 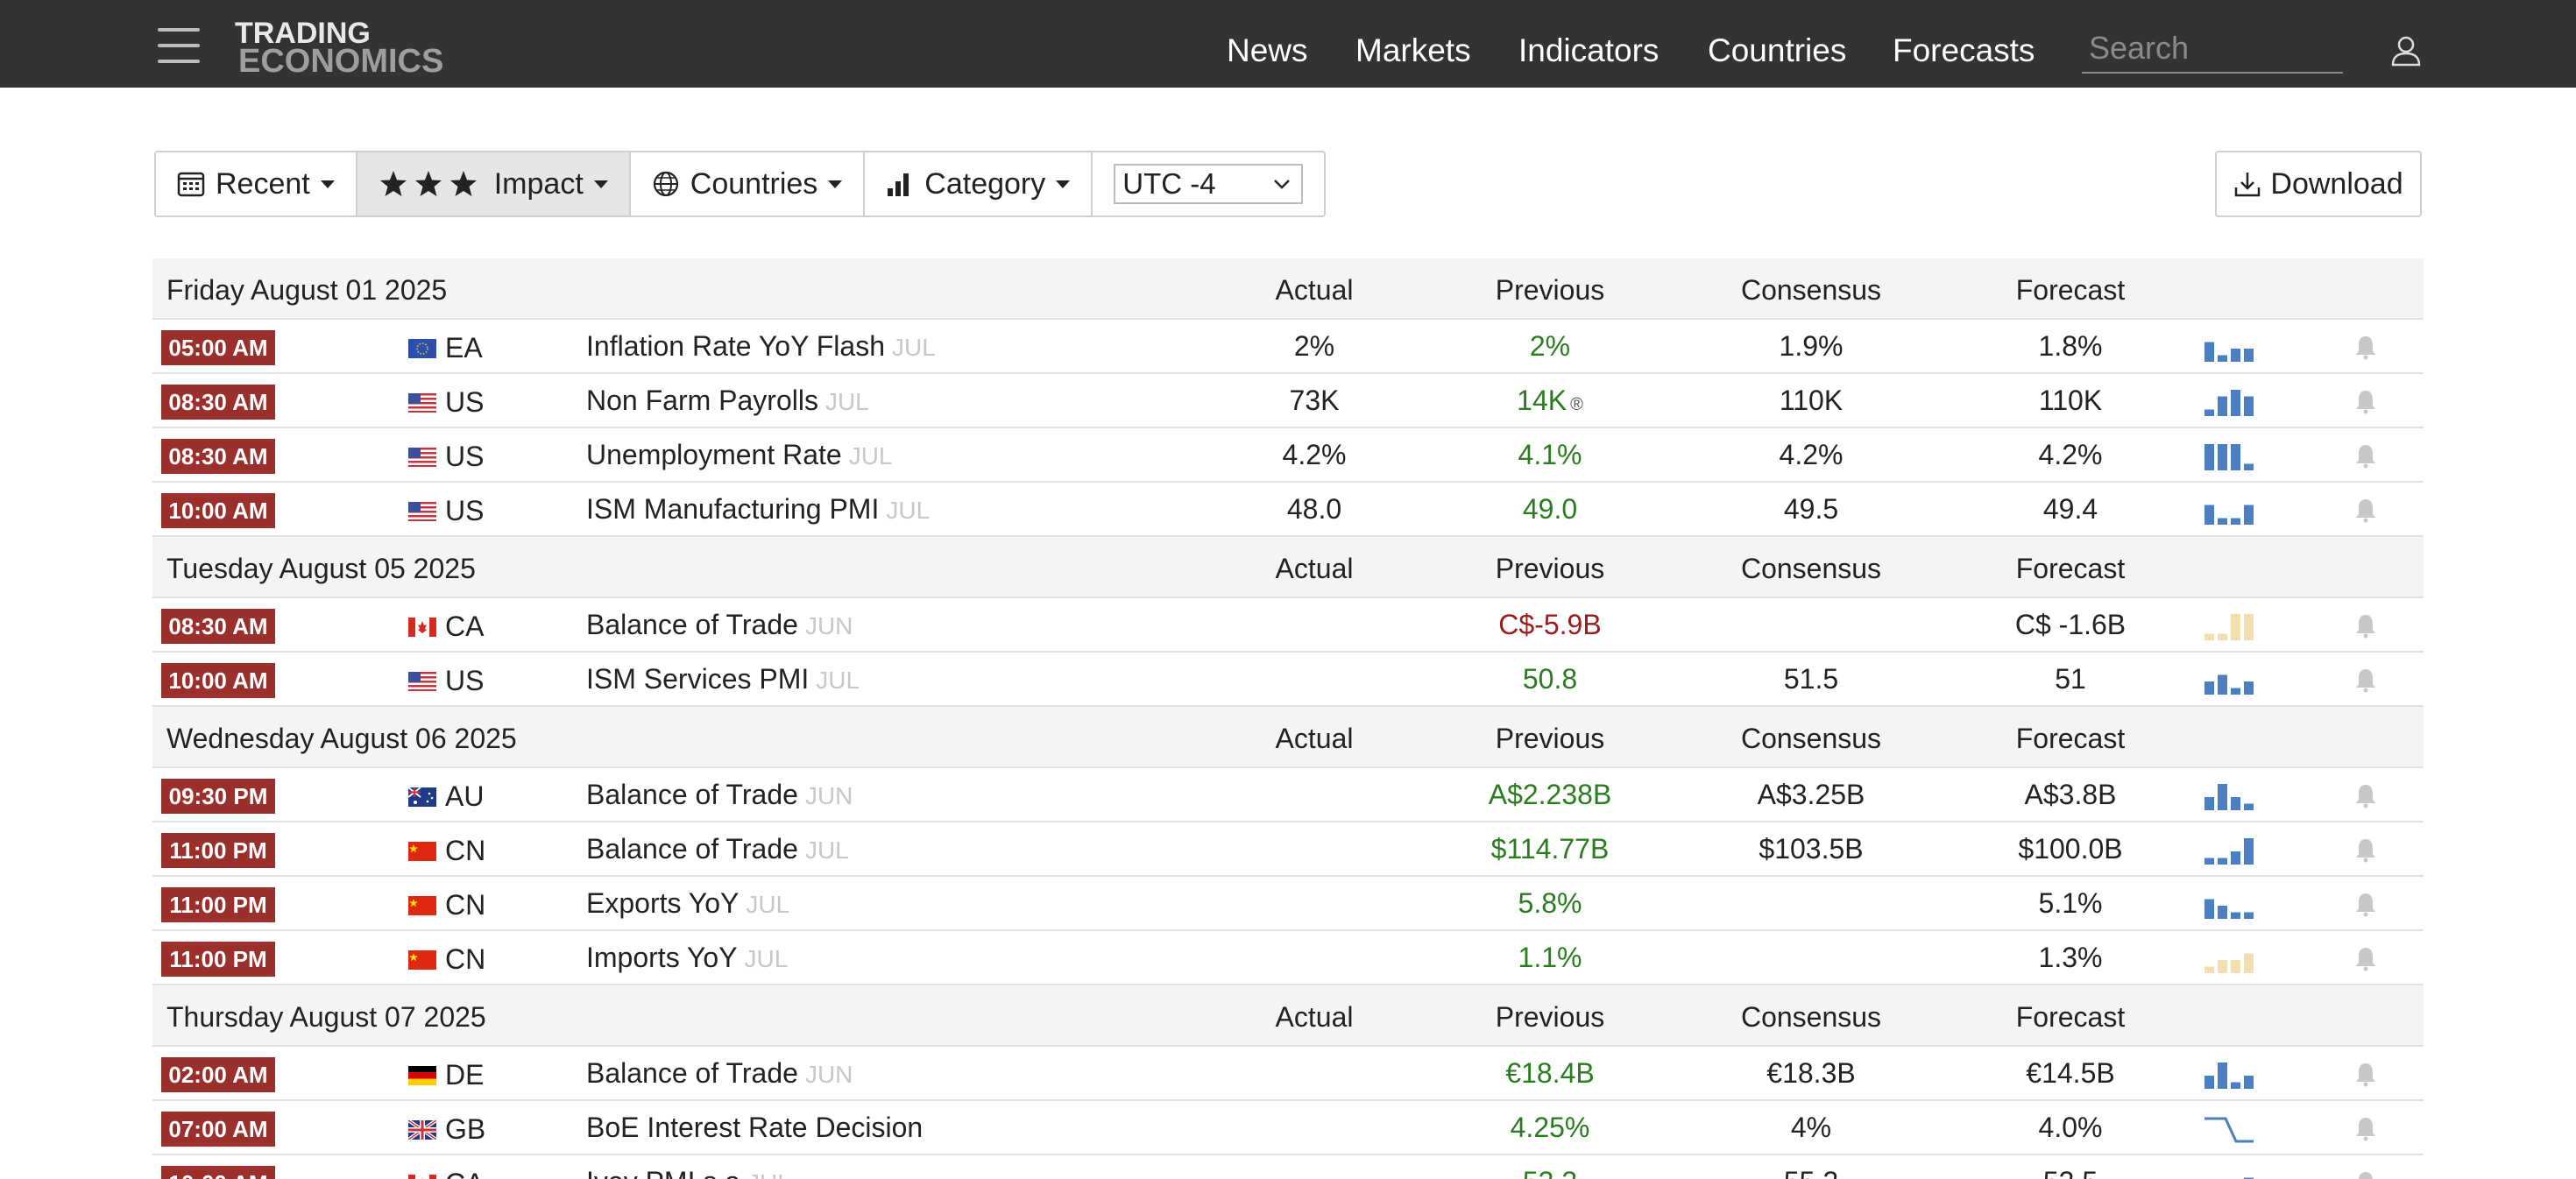 I want to click on event-name: Inflation Rate YoY Flash JUL, so click(x=761, y=346).